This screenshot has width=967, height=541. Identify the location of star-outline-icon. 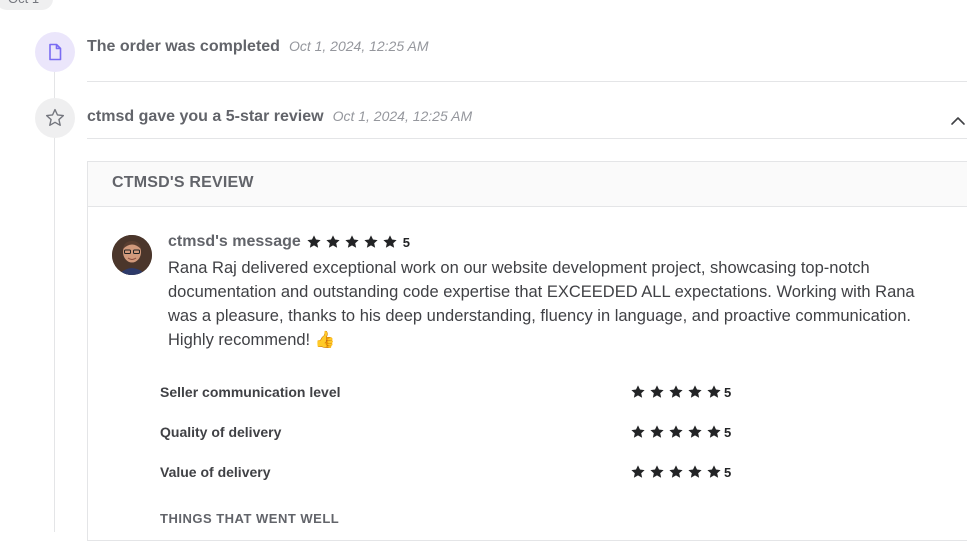
(55, 118).